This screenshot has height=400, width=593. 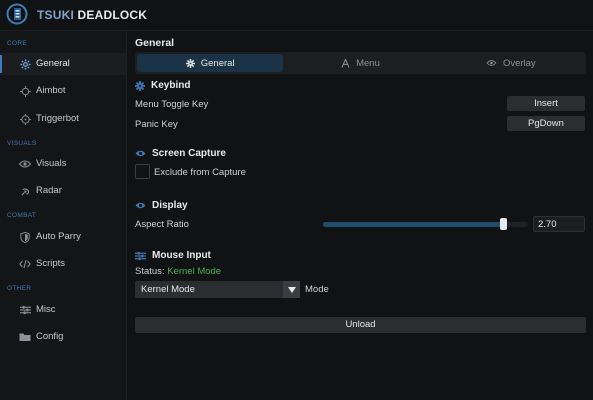 I want to click on tab-label: Overlay, so click(x=519, y=63).